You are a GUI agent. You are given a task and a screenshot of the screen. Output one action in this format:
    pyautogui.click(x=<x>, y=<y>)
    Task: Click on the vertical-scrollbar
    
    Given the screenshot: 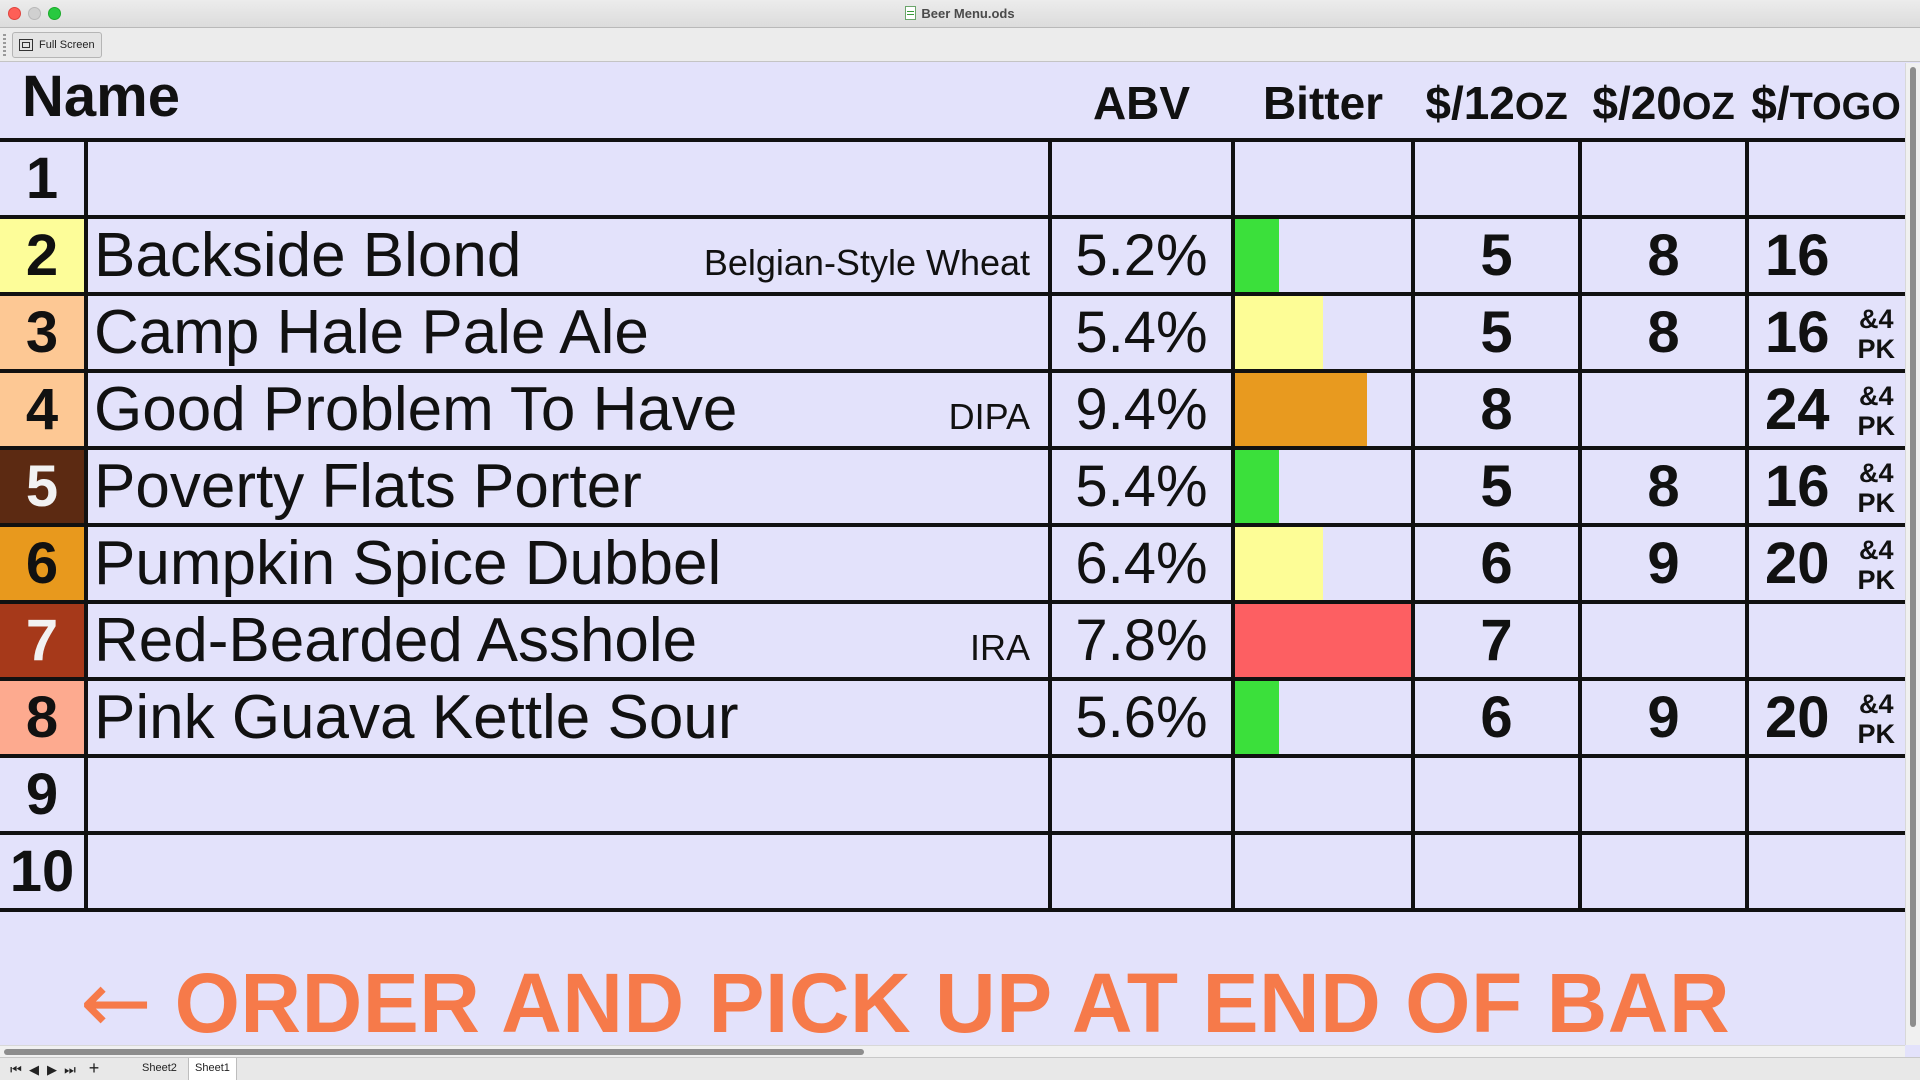 What is the action you would take?
    pyautogui.click(x=1912, y=554)
    